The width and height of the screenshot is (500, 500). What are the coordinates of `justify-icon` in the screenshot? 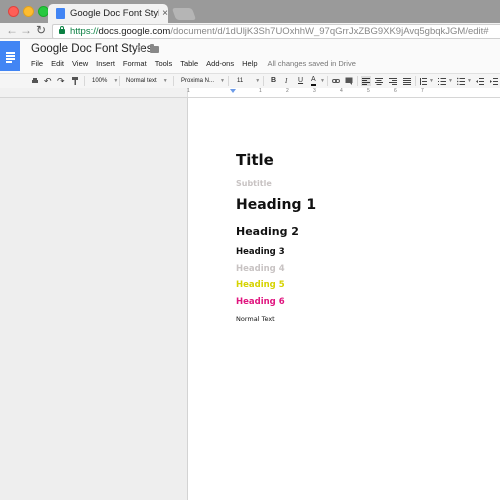 It's located at (407, 81).